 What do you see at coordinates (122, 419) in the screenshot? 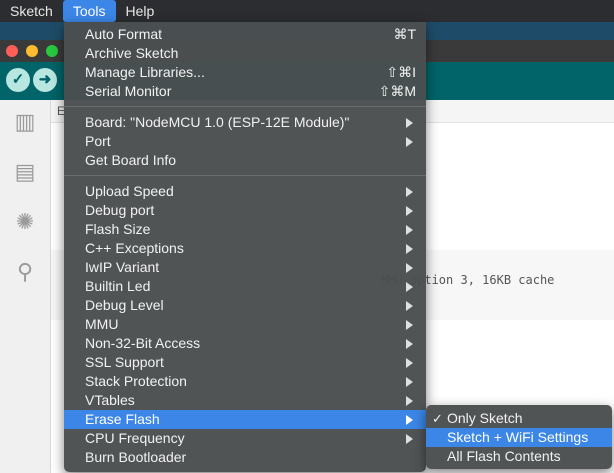
I see `menu-item-label: Erase Flash` at bounding box center [122, 419].